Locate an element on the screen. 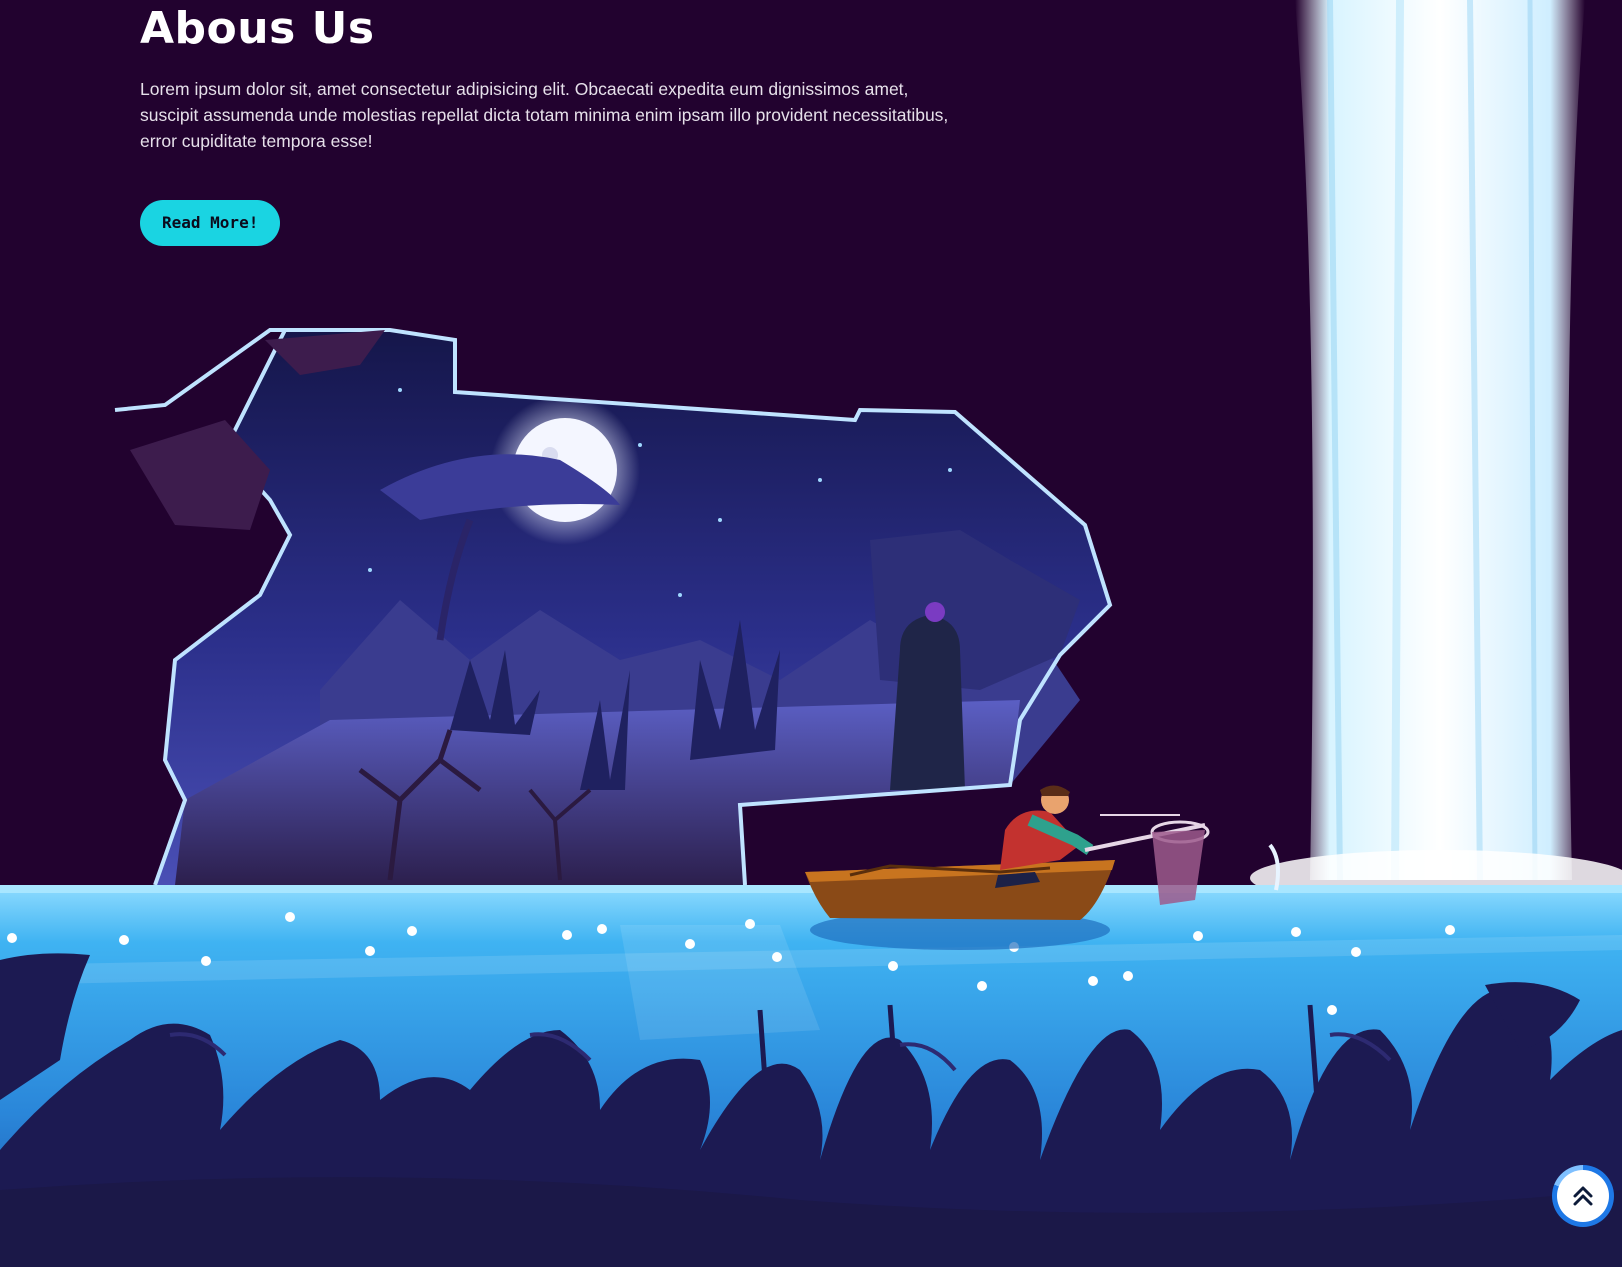 Image resolution: width=1622 pixels, height=1267 pixels. scroll-to-top-button is located at coordinates (1583, 1196).